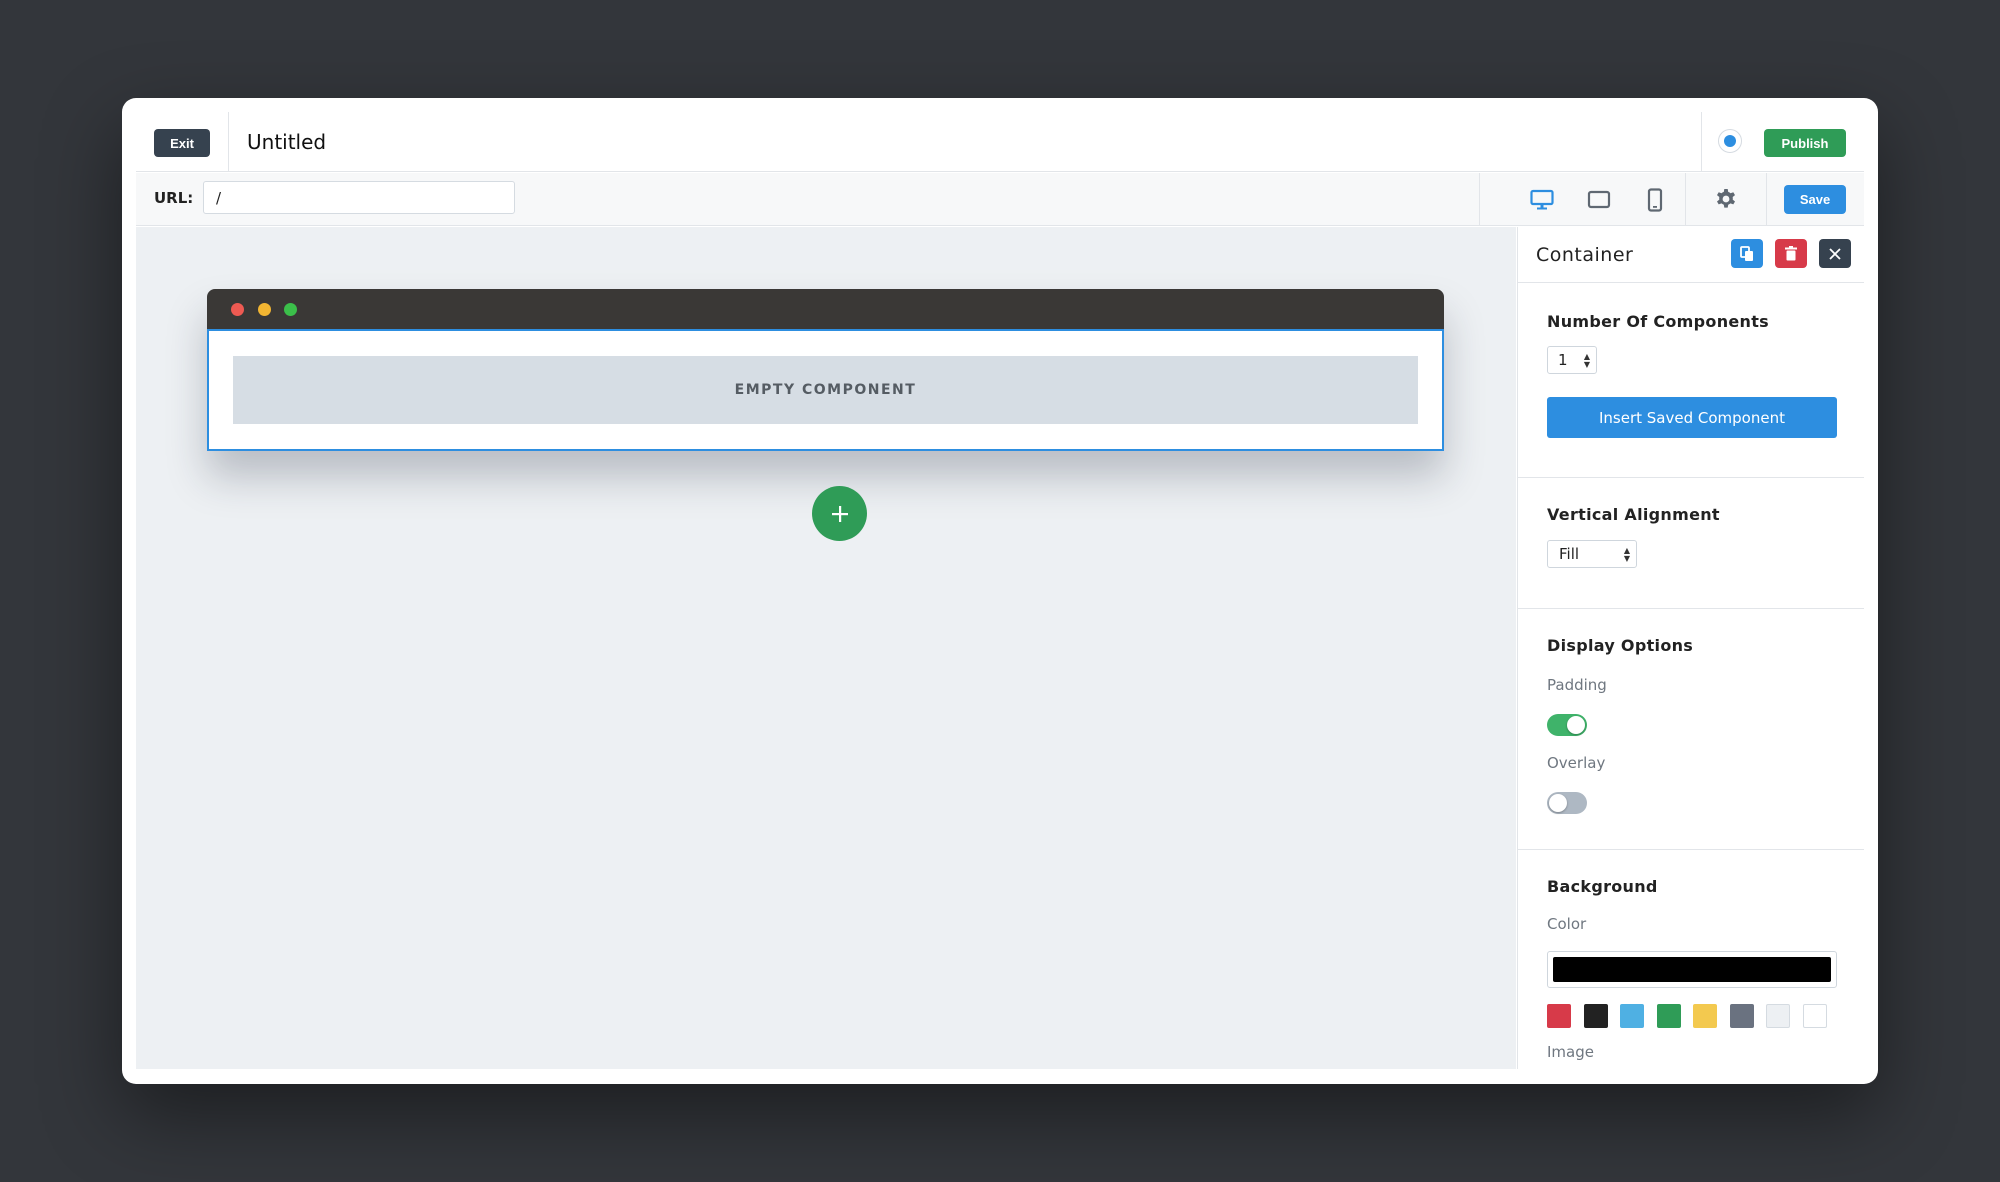 The width and height of the screenshot is (2000, 1182). Describe the element at coordinates (1000, 199) in the screenshot. I see `url-bar: URL: Save` at that location.